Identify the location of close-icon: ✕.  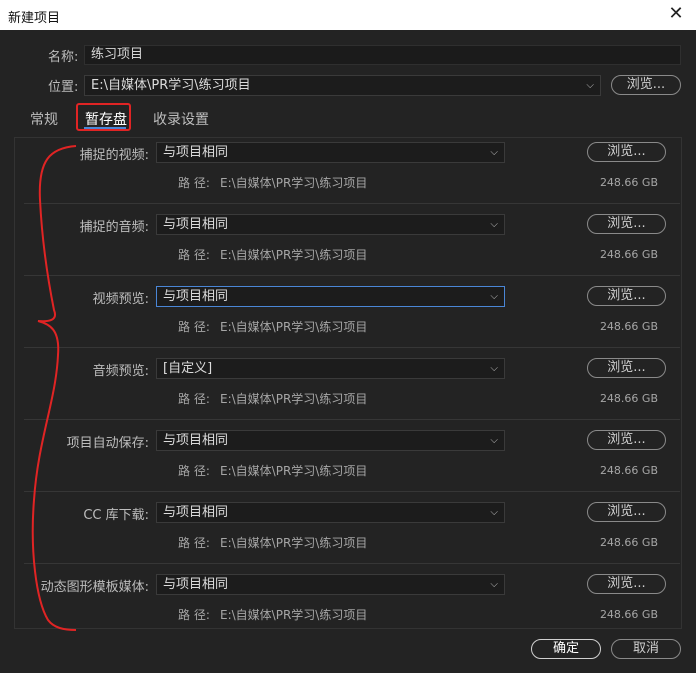
(676, 14).